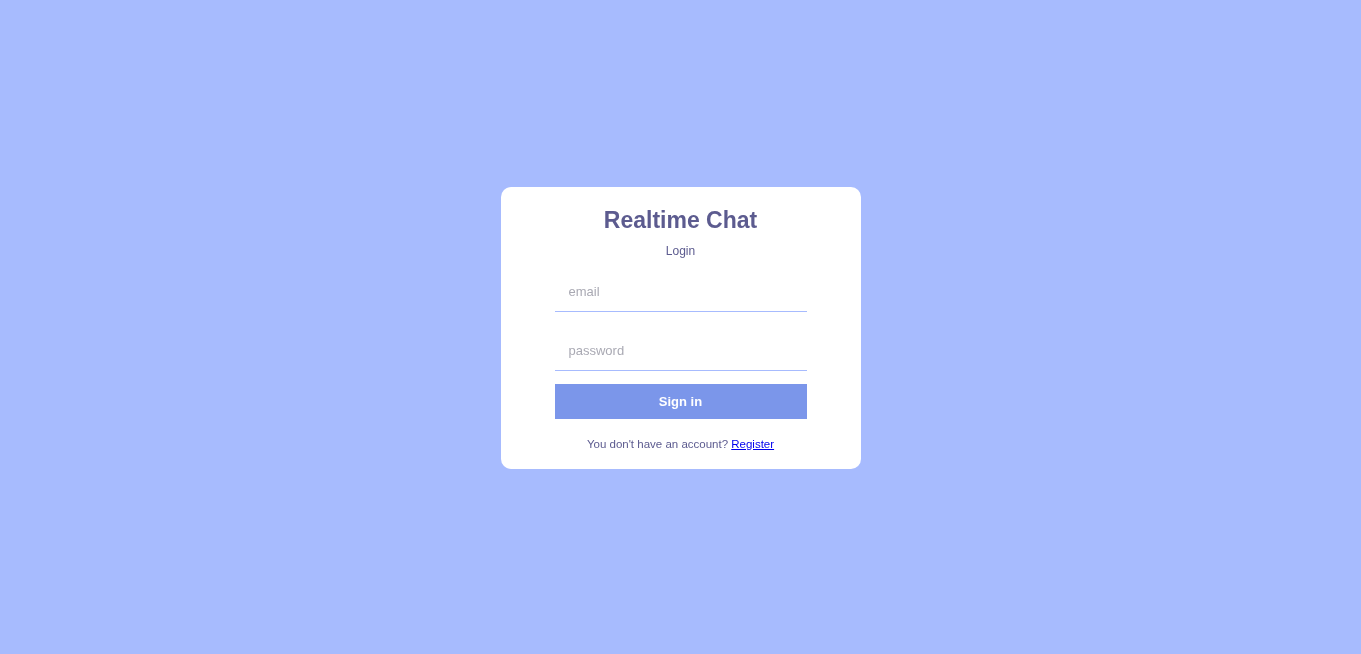 Image resolution: width=1361 pixels, height=654 pixels. Describe the element at coordinates (680, 250) in the screenshot. I see `page-subtitle: Login` at that location.